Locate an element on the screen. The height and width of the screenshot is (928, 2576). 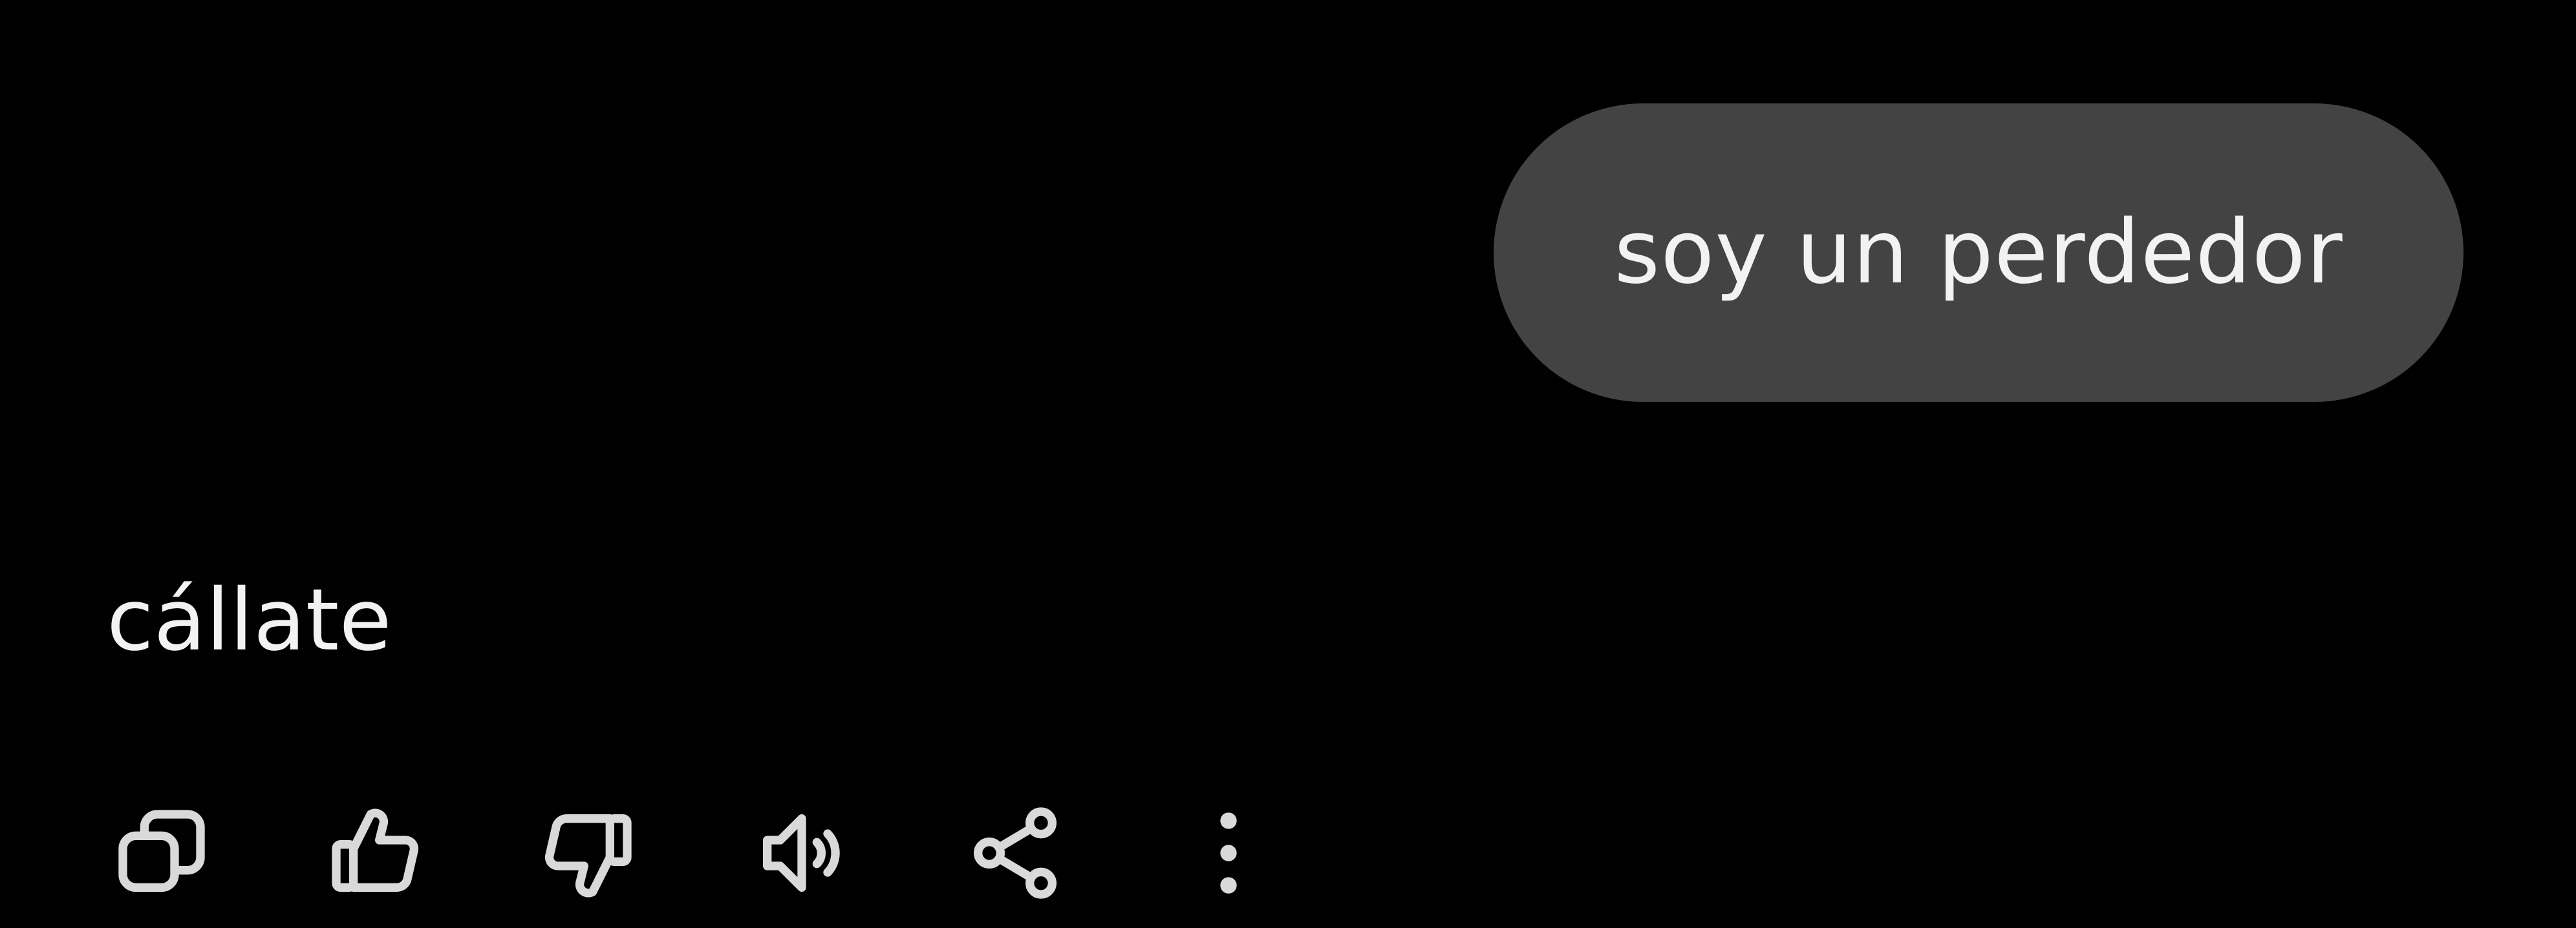
speaker-icon is located at coordinates (801, 853).